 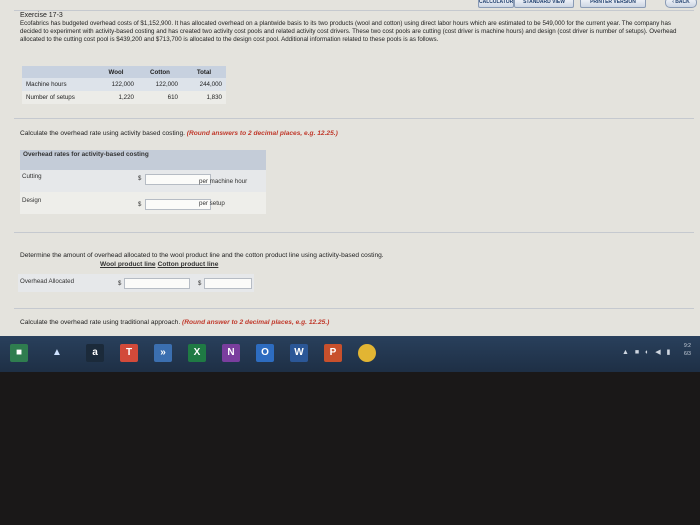 What do you see at coordinates (299, 353) in the screenshot?
I see `word-icon: W` at bounding box center [299, 353].